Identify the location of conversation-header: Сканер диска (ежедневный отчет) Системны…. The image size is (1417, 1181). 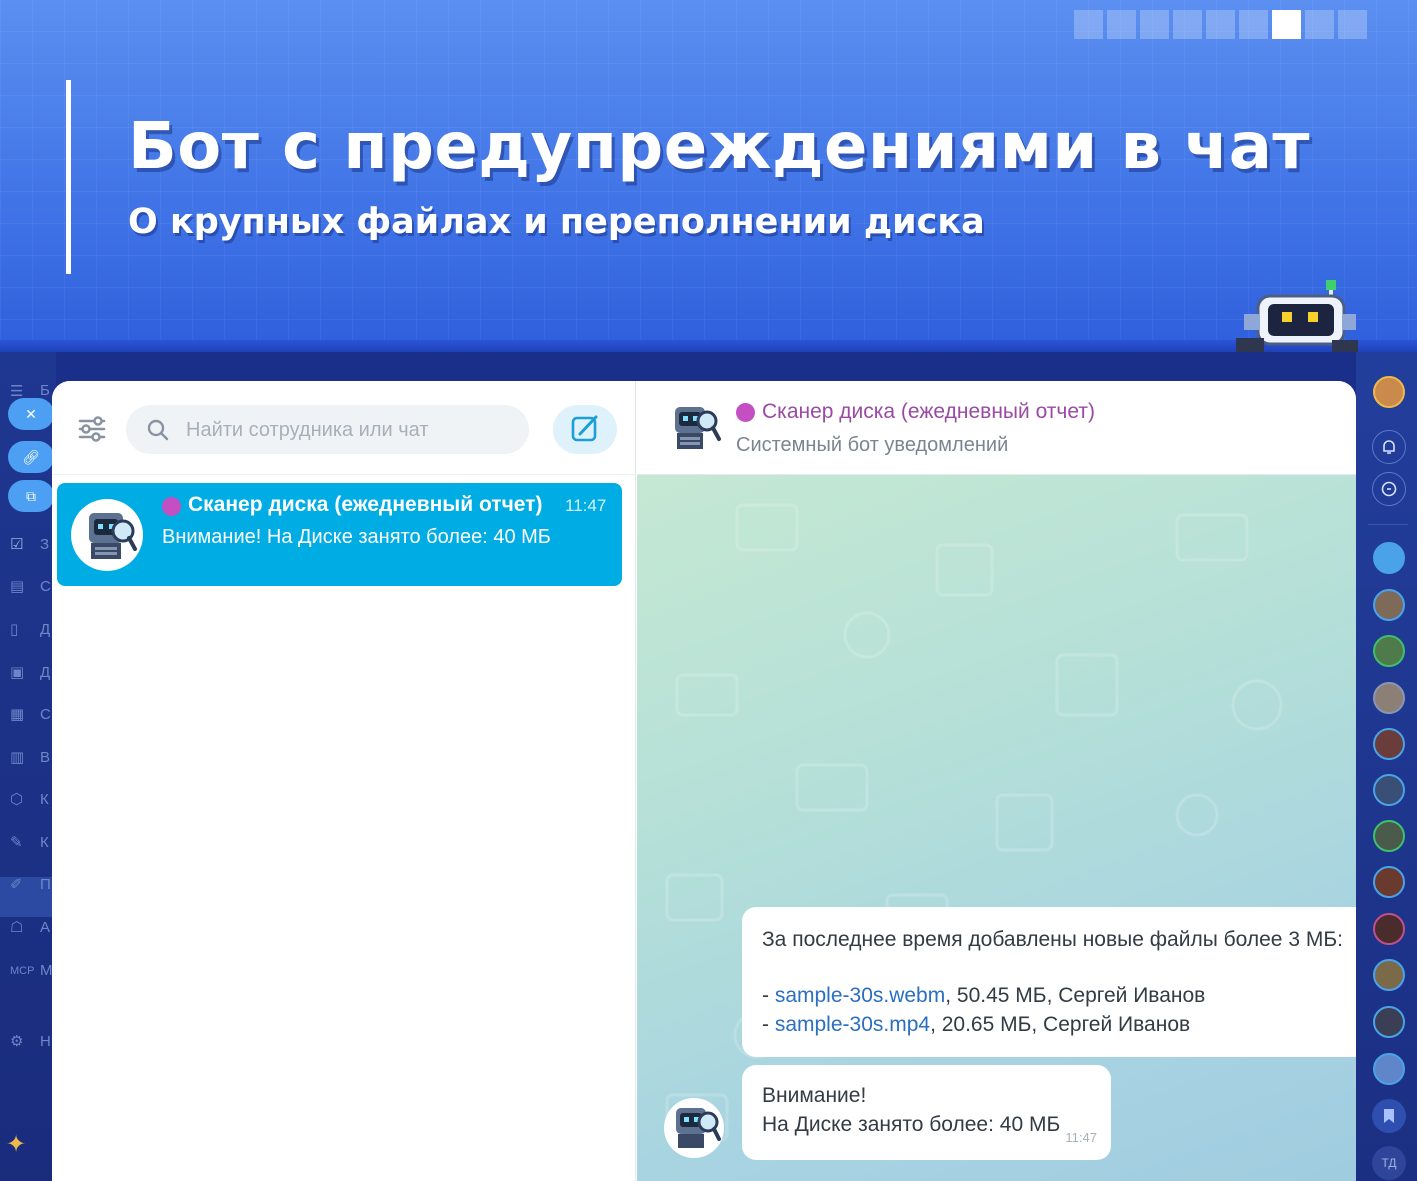
(996, 428).